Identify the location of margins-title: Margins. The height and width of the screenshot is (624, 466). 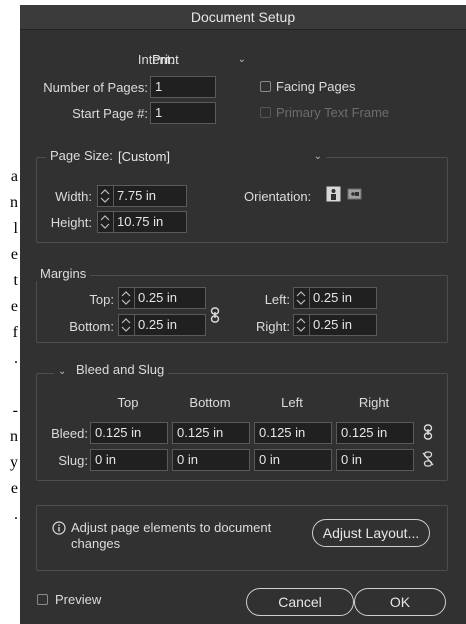
(63, 273).